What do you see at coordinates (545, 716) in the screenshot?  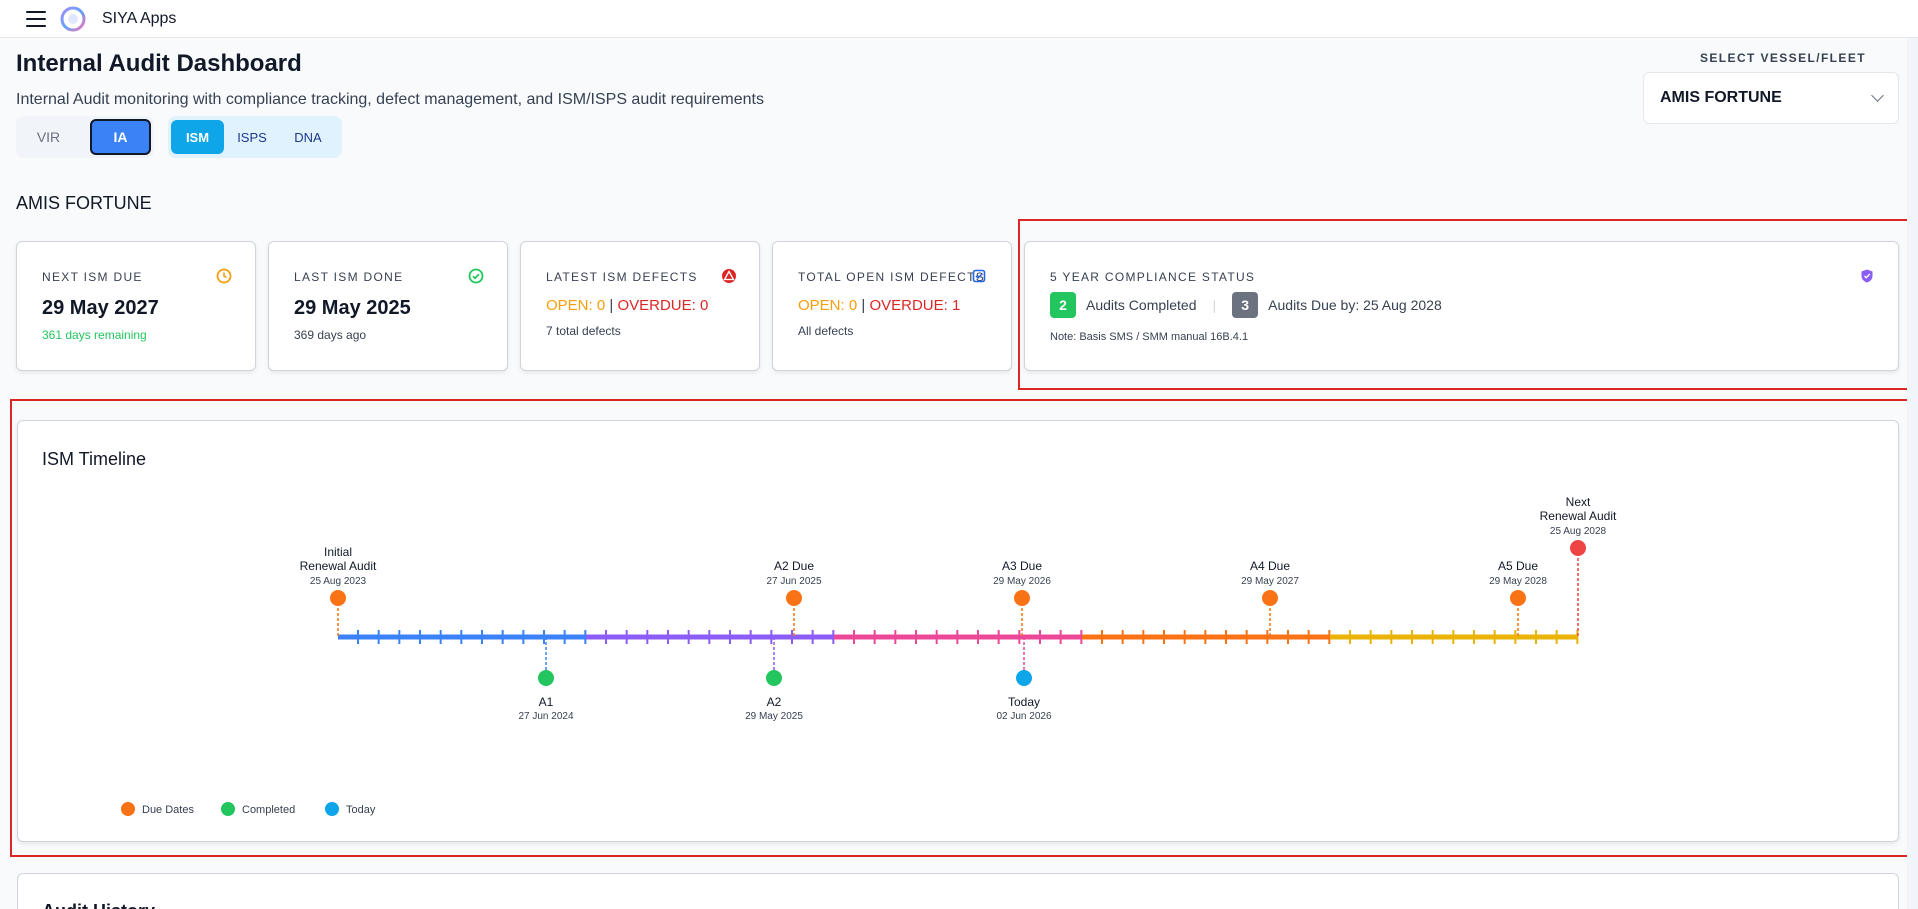 I see `a1-date: 27 Jun 2024` at bounding box center [545, 716].